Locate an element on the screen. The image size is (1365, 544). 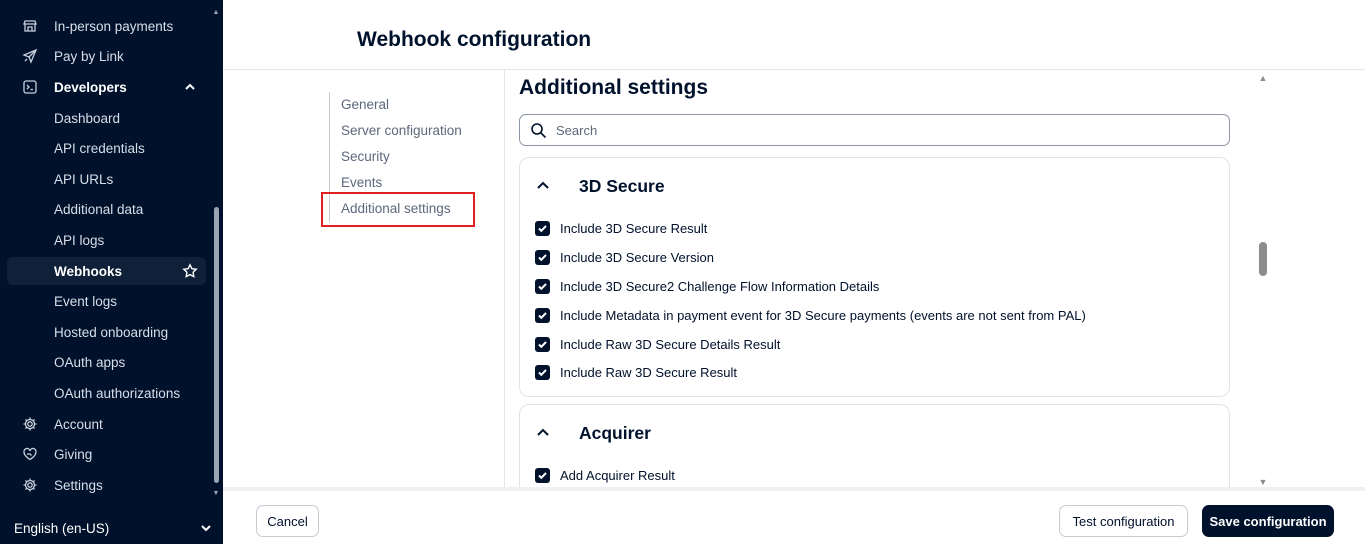
sidebar-scrollbar-thumb is located at coordinates (216, 345).